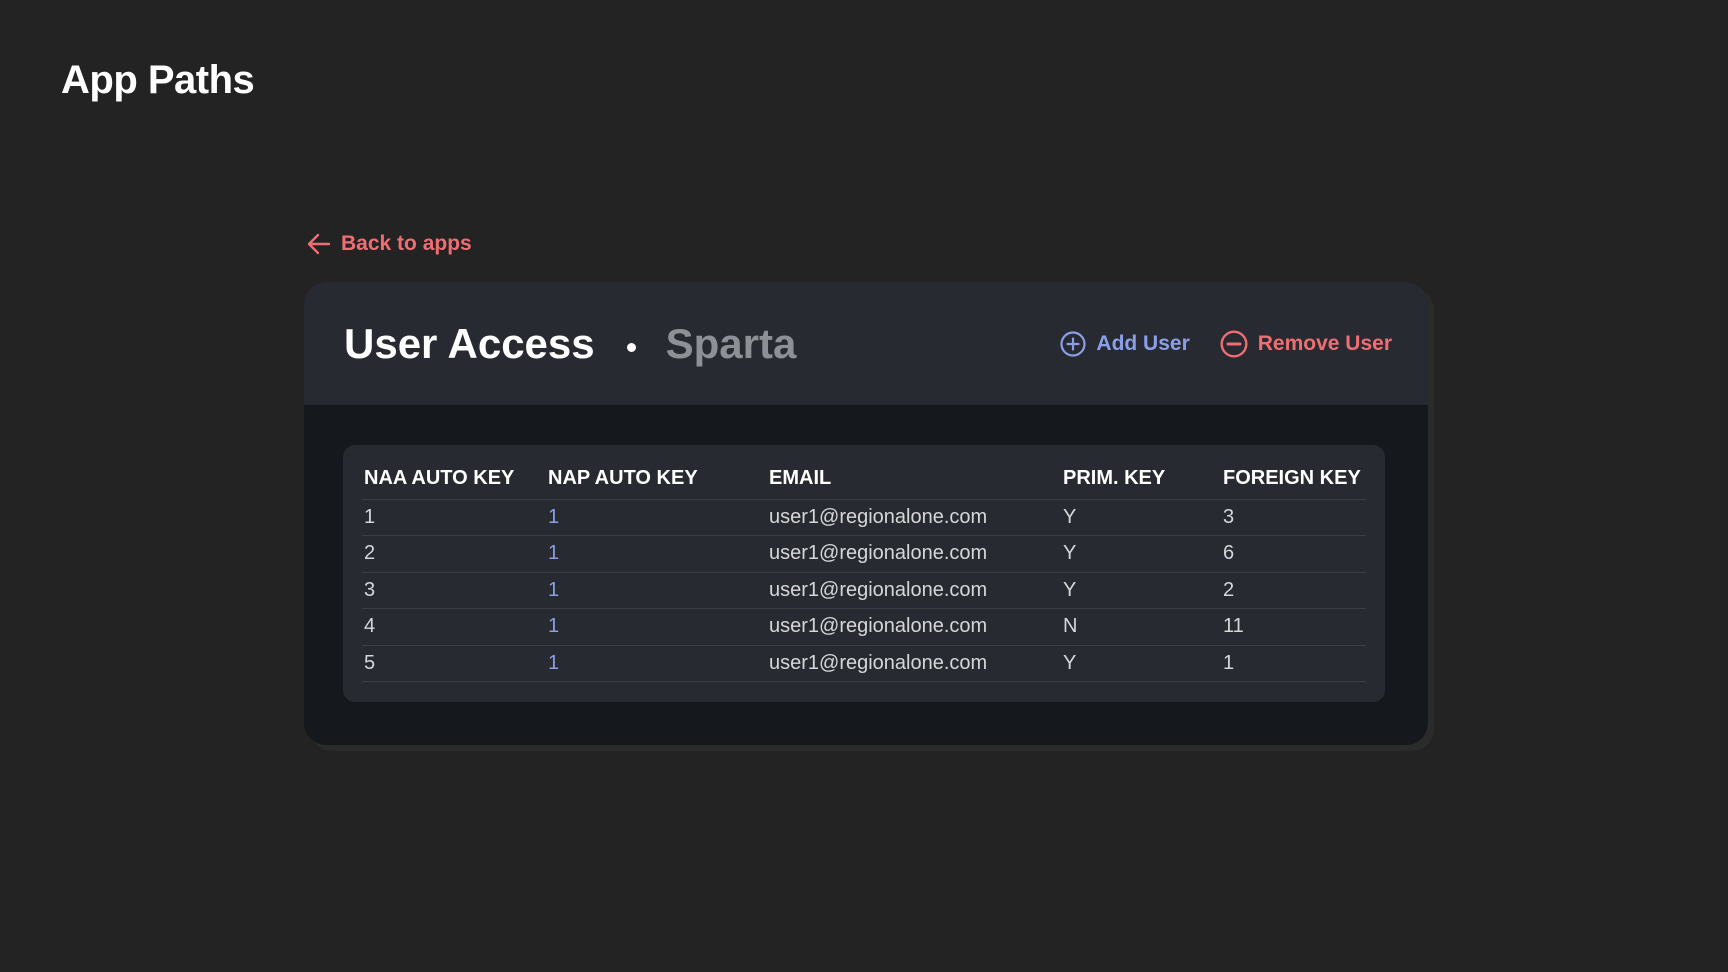 Image resolution: width=1728 pixels, height=972 pixels. What do you see at coordinates (1141, 627) in the screenshot?
I see `cell-prim-key: N` at bounding box center [1141, 627].